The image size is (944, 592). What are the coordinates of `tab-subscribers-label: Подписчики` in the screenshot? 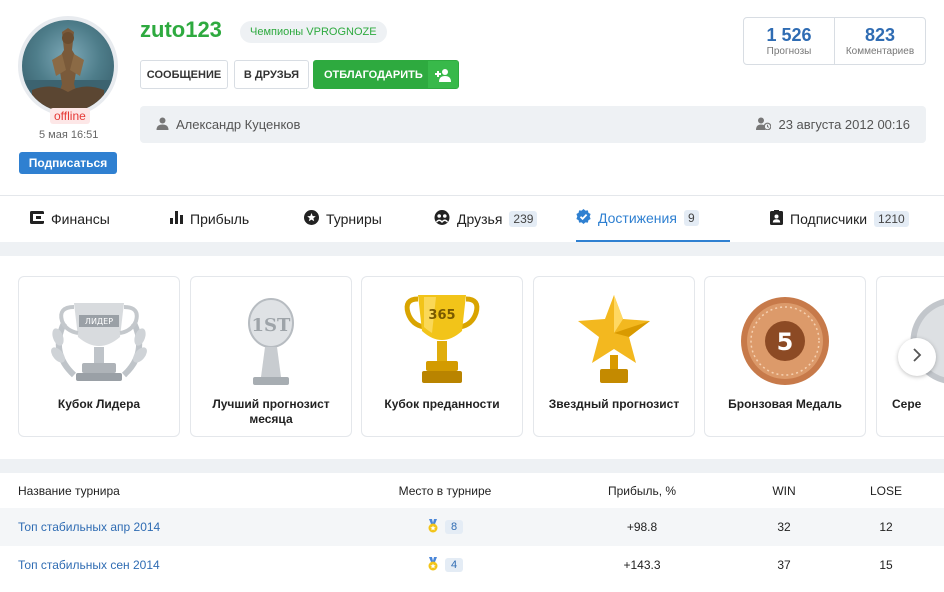 It's located at (829, 219).